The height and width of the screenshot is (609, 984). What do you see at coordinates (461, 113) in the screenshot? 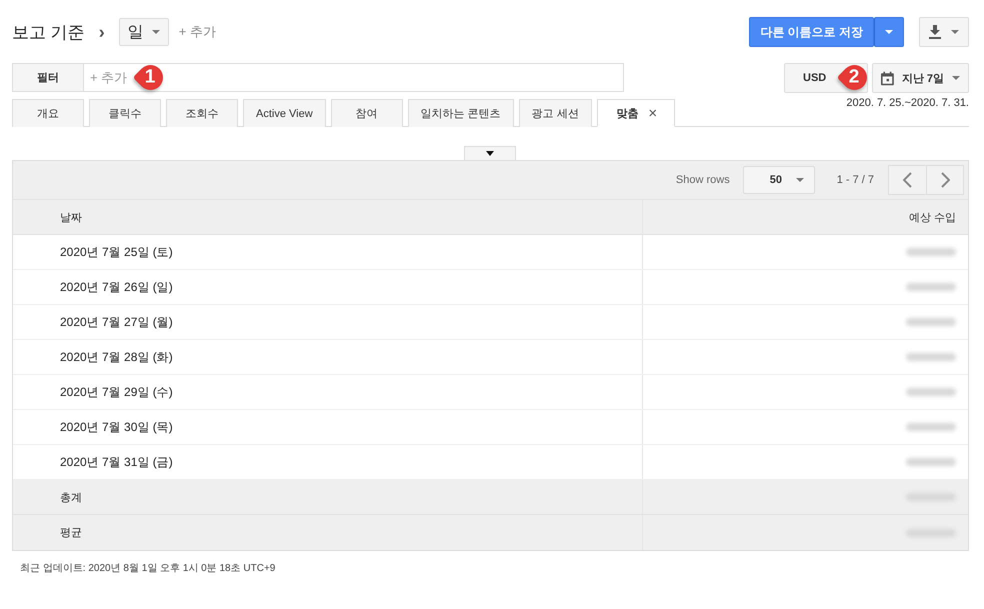
I see `report-tab: 일치하는 콘텐츠` at bounding box center [461, 113].